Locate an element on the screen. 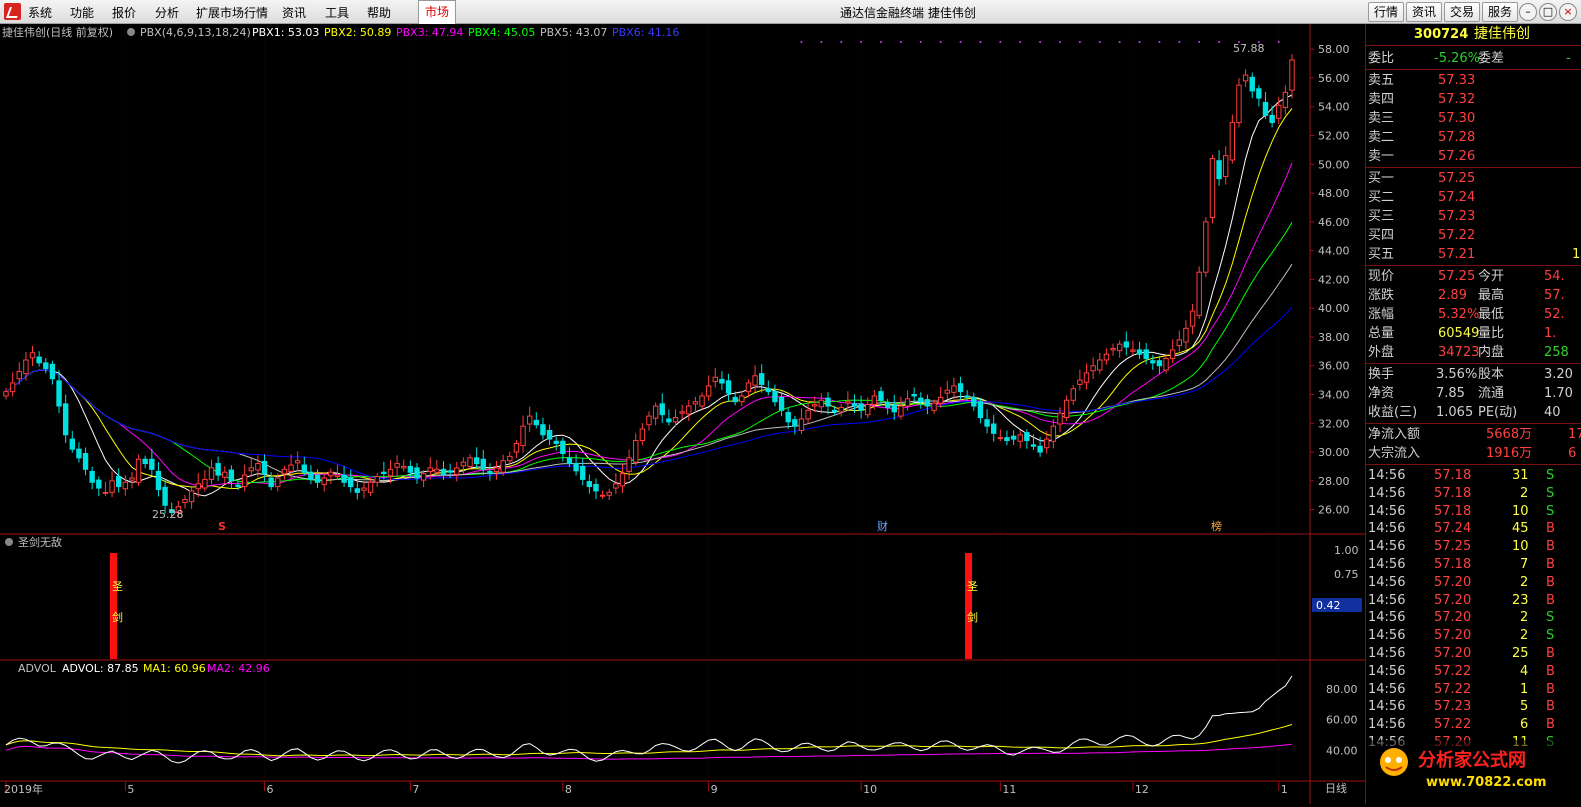 This screenshot has height=807, width=1581. flow-value: 5668万 is located at coordinates (1509, 434).